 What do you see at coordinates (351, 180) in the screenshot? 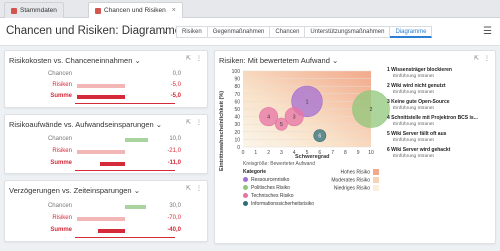
I see `risk-legend-item: Moderates Risiko` at bounding box center [351, 180].